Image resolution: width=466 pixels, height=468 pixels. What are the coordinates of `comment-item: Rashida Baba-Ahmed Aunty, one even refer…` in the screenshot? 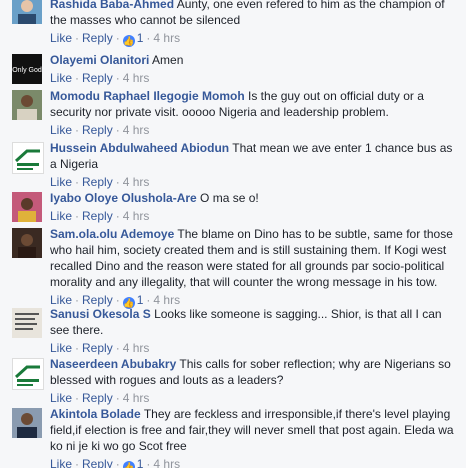 It's located at (233, 23).